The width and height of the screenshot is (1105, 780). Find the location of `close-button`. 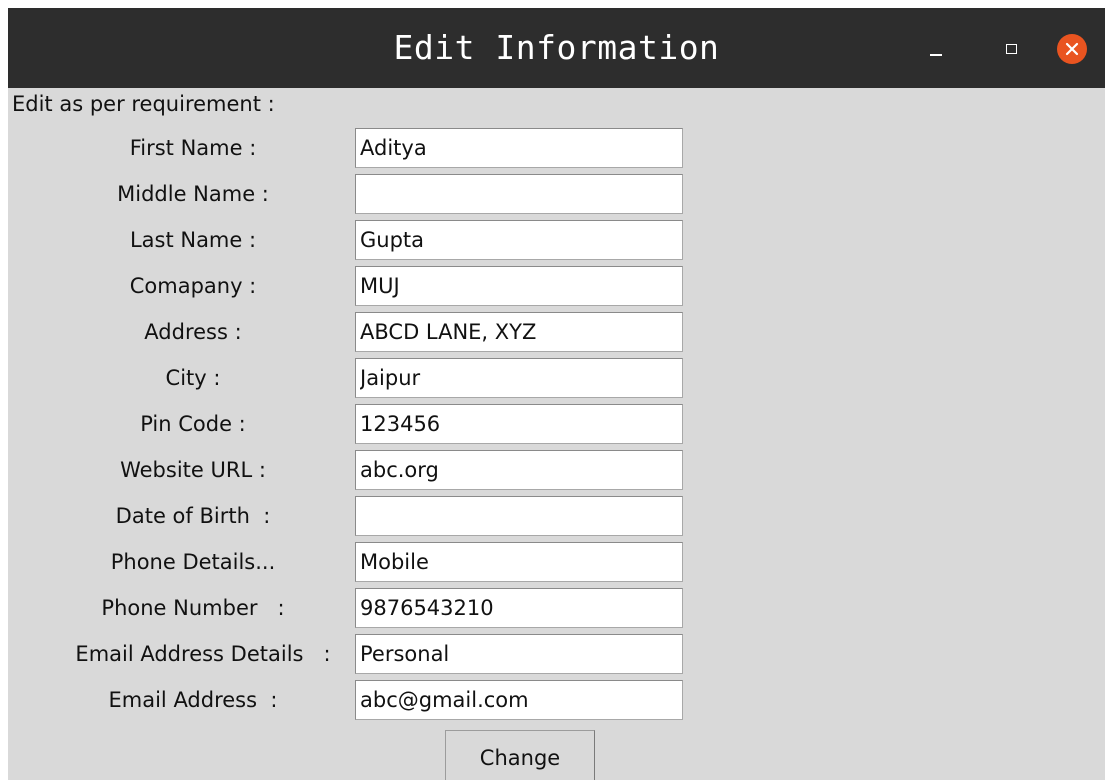

close-button is located at coordinates (1072, 49).